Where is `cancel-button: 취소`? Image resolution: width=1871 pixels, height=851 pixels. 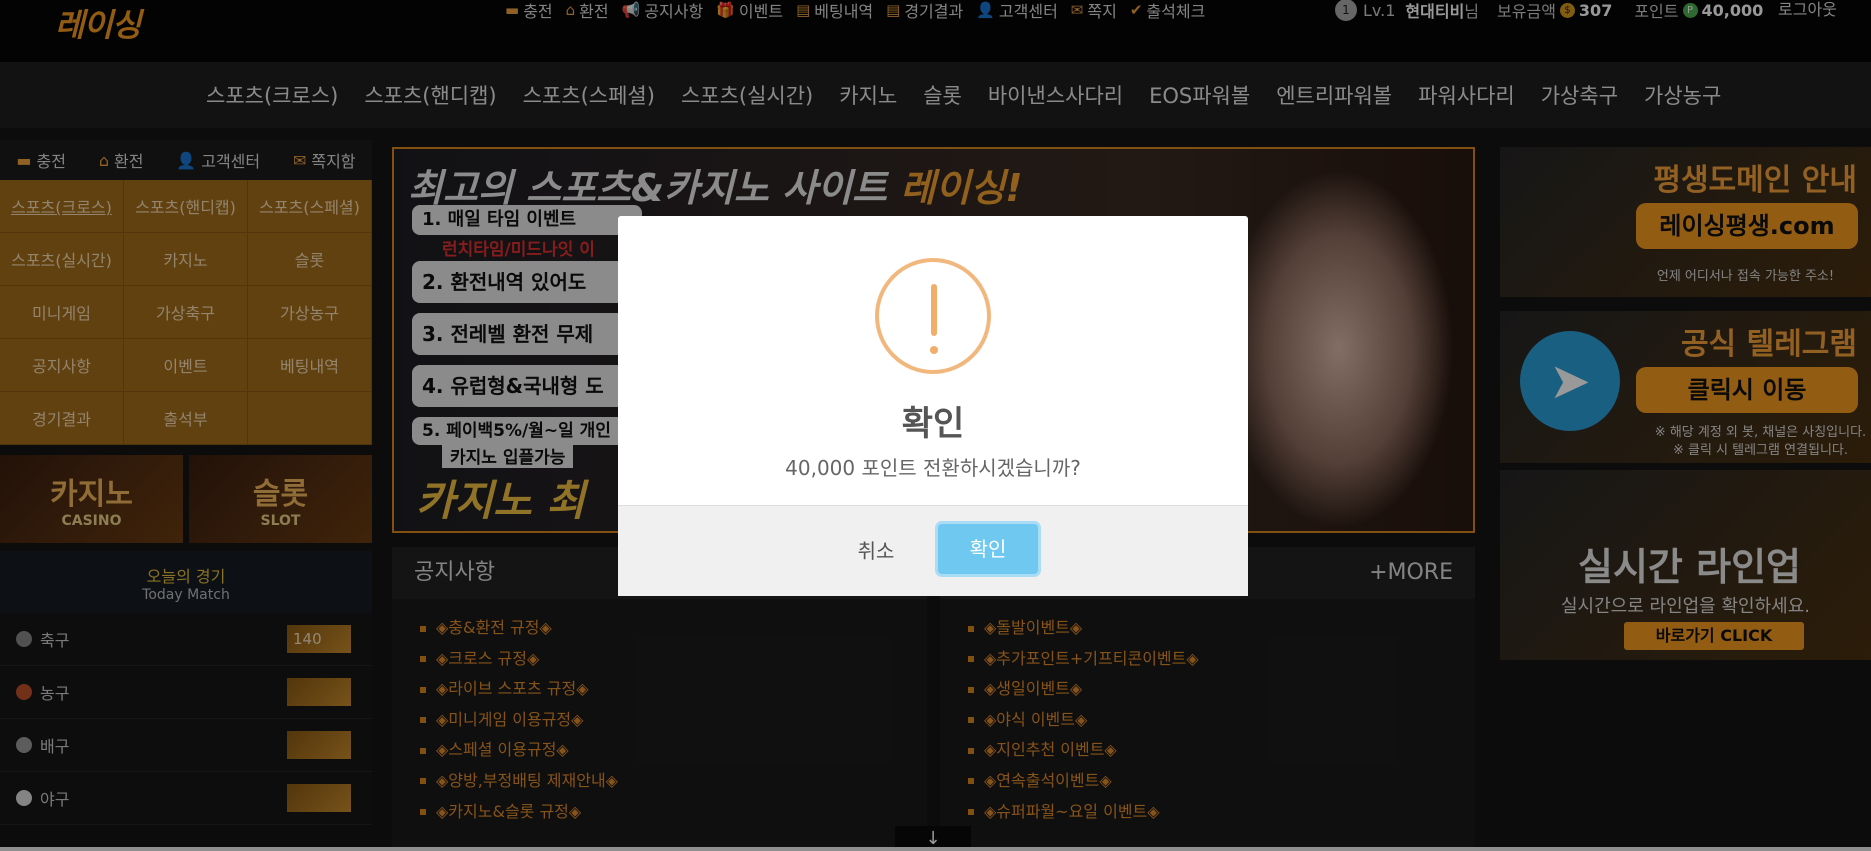
cancel-button: 취소 is located at coordinates (876, 551).